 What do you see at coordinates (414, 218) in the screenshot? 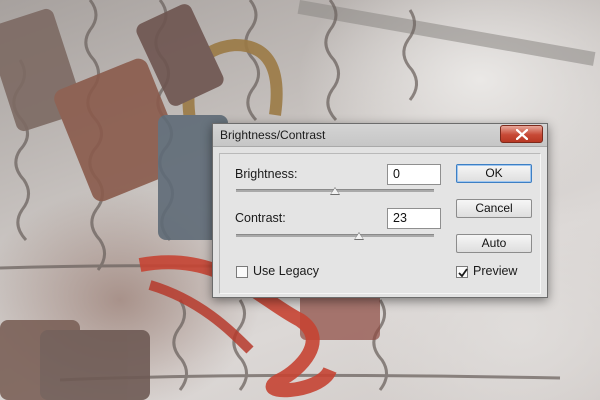
I see `contrast-input: 23` at bounding box center [414, 218].